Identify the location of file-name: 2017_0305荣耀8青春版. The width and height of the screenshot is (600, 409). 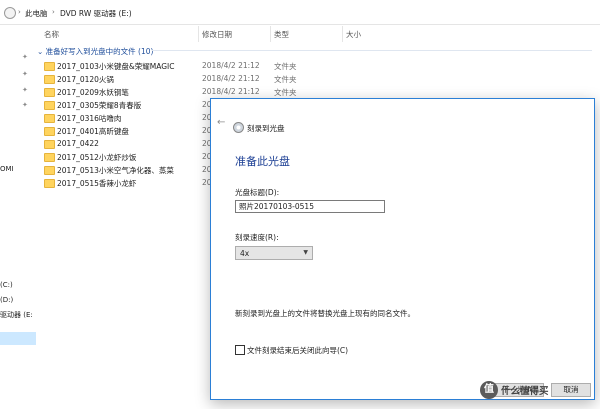
(99, 105).